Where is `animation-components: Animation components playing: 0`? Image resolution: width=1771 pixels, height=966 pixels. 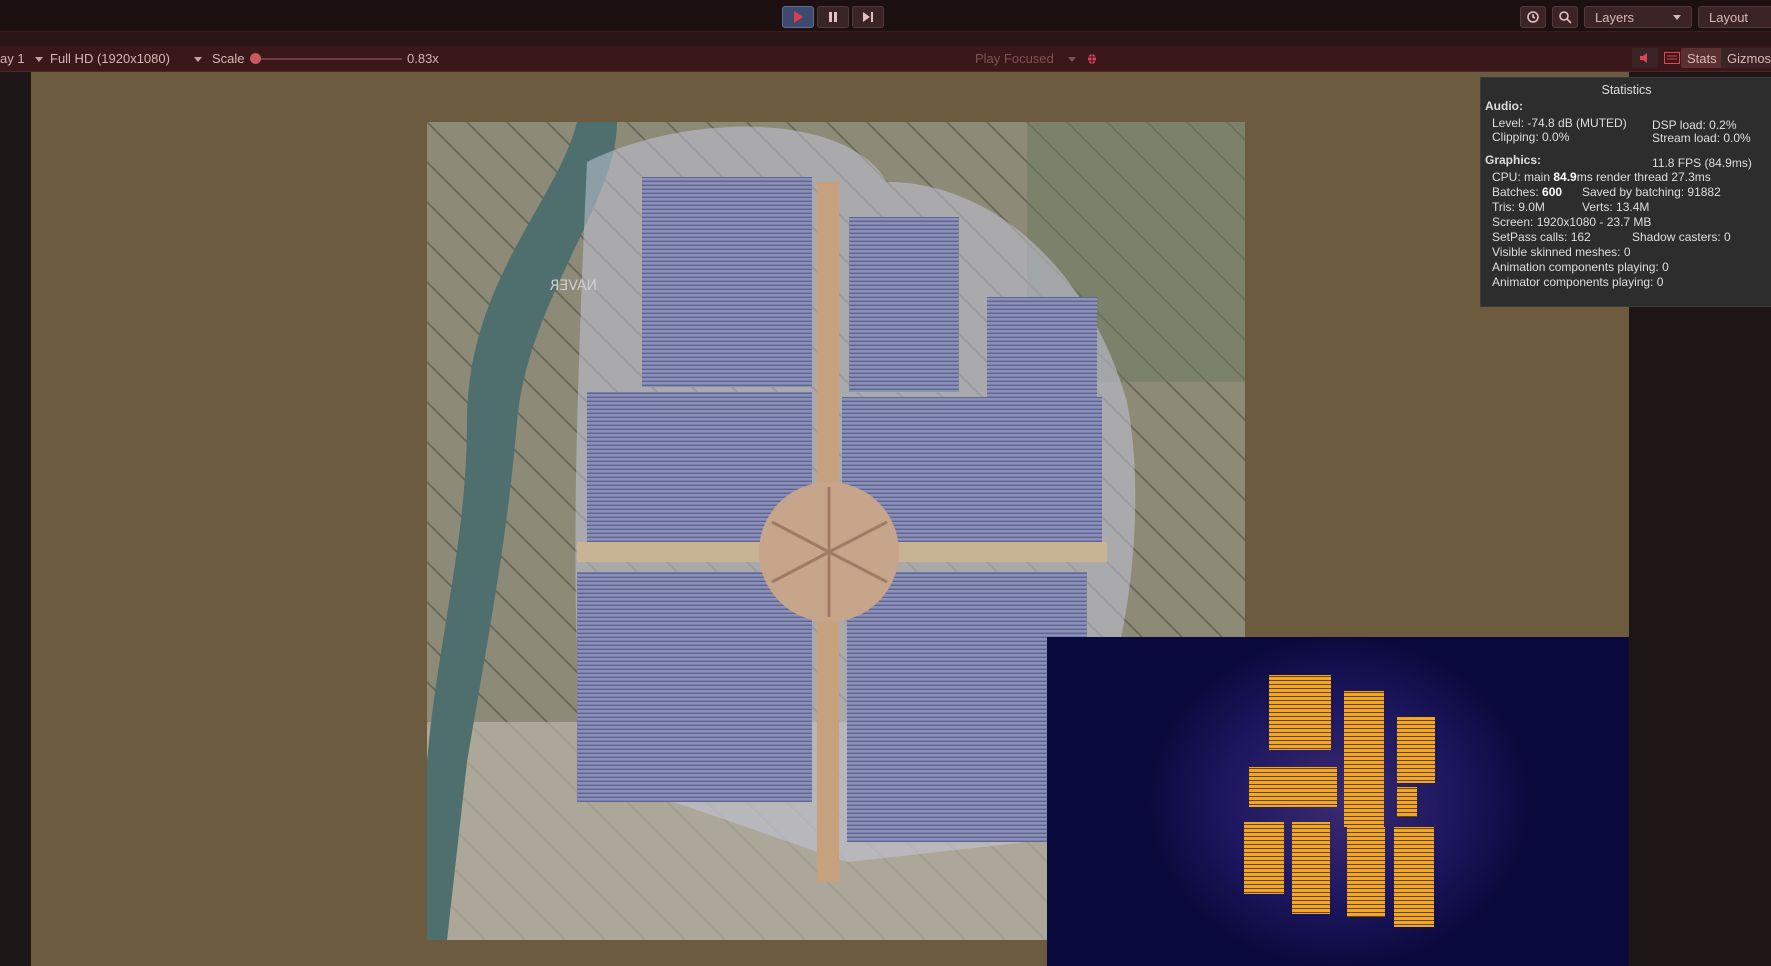 animation-components: Animation components playing: 0 is located at coordinates (1580, 267).